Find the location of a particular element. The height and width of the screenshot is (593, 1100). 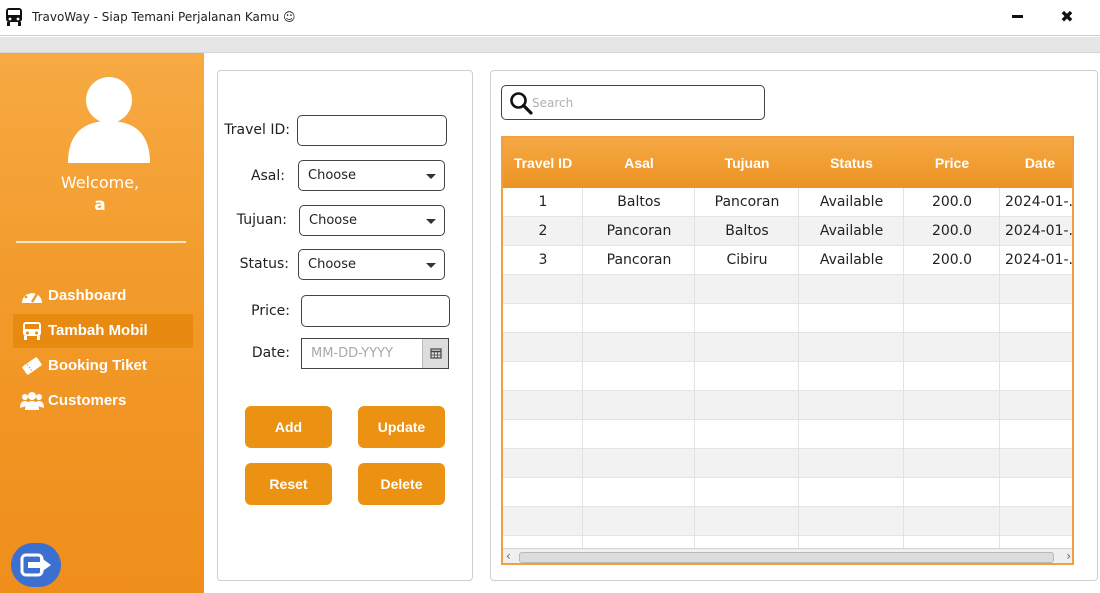

scrollbar-thumb is located at coordinates (786, 557).